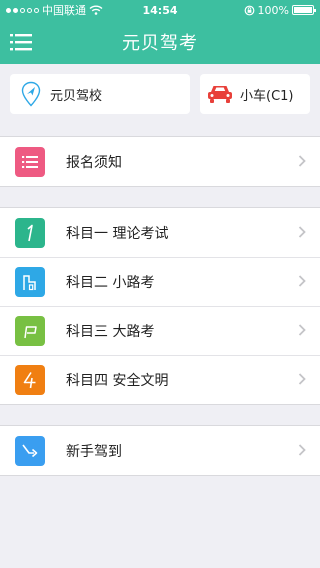 This screenshot has width=320, height=568. I want to click on subject-two-row: 科目二 小路考, so click(160, 281).